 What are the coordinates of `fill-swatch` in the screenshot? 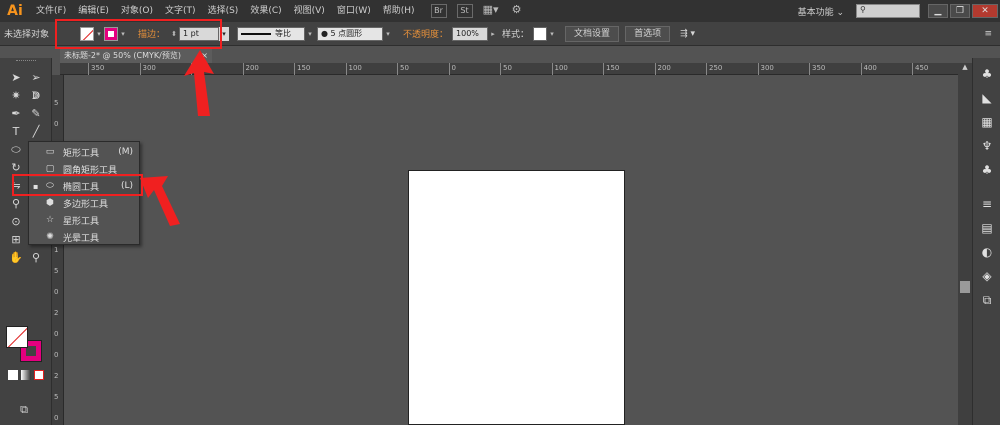 It's located at (87, 33).